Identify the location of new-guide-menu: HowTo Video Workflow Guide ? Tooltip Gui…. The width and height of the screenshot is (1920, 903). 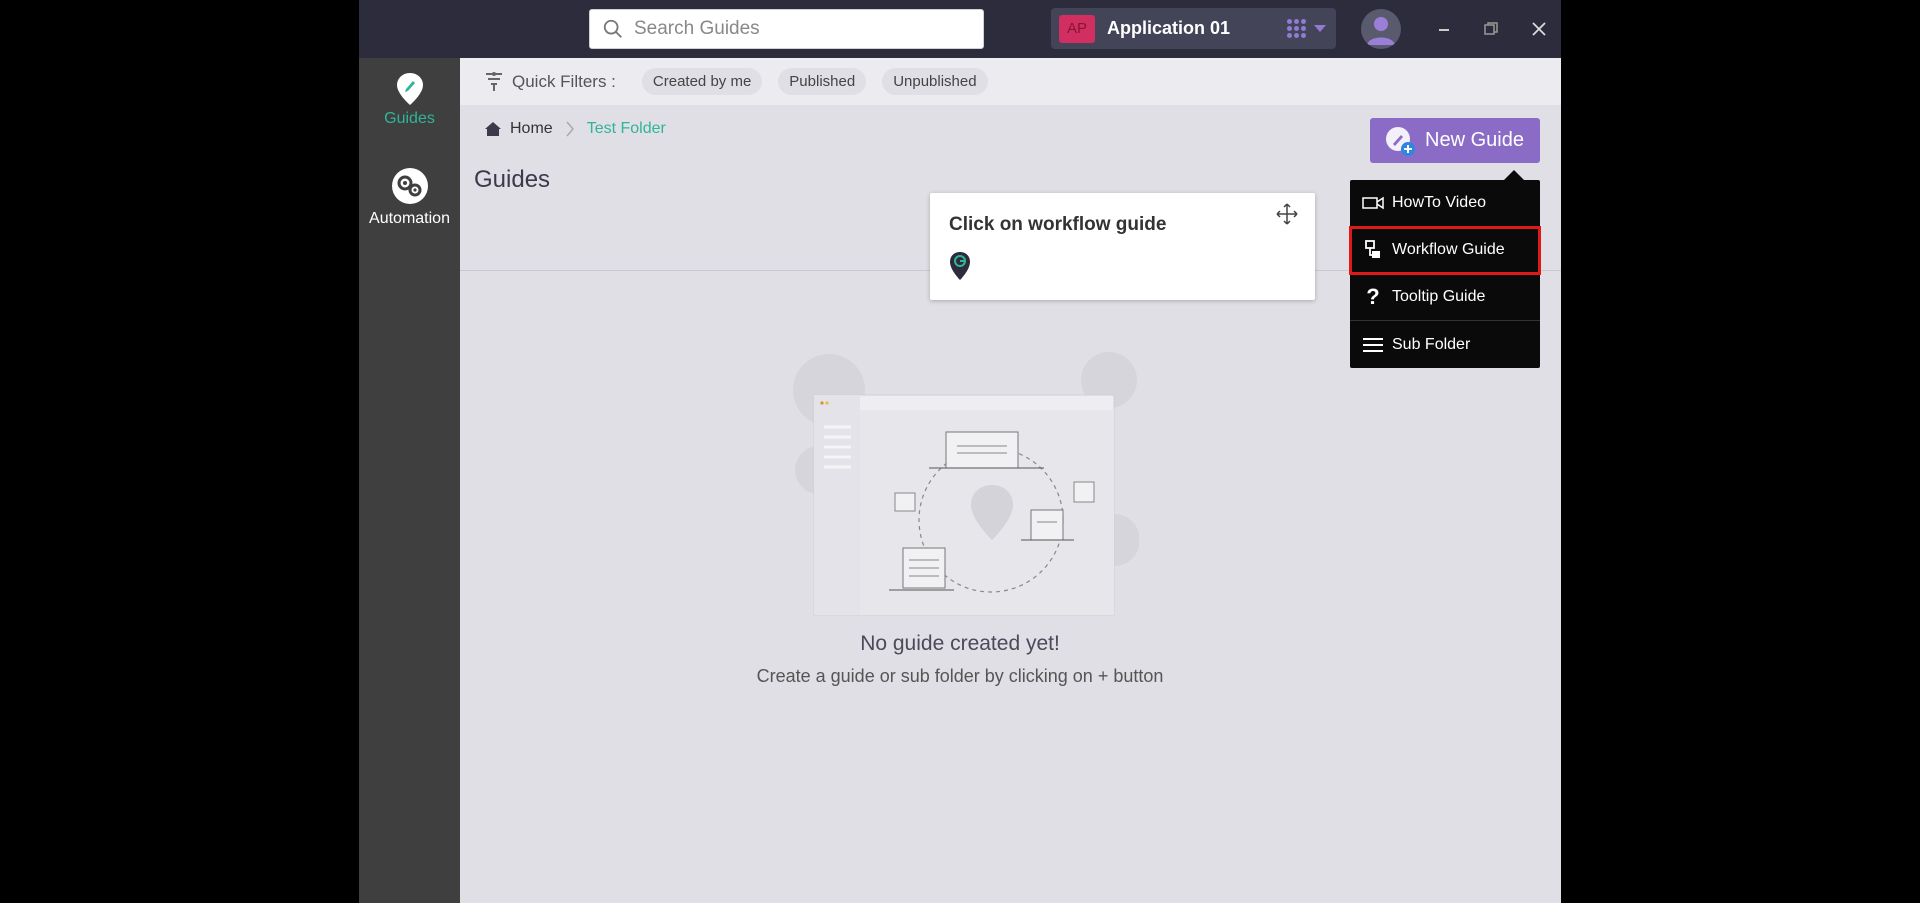
(1445, 269).